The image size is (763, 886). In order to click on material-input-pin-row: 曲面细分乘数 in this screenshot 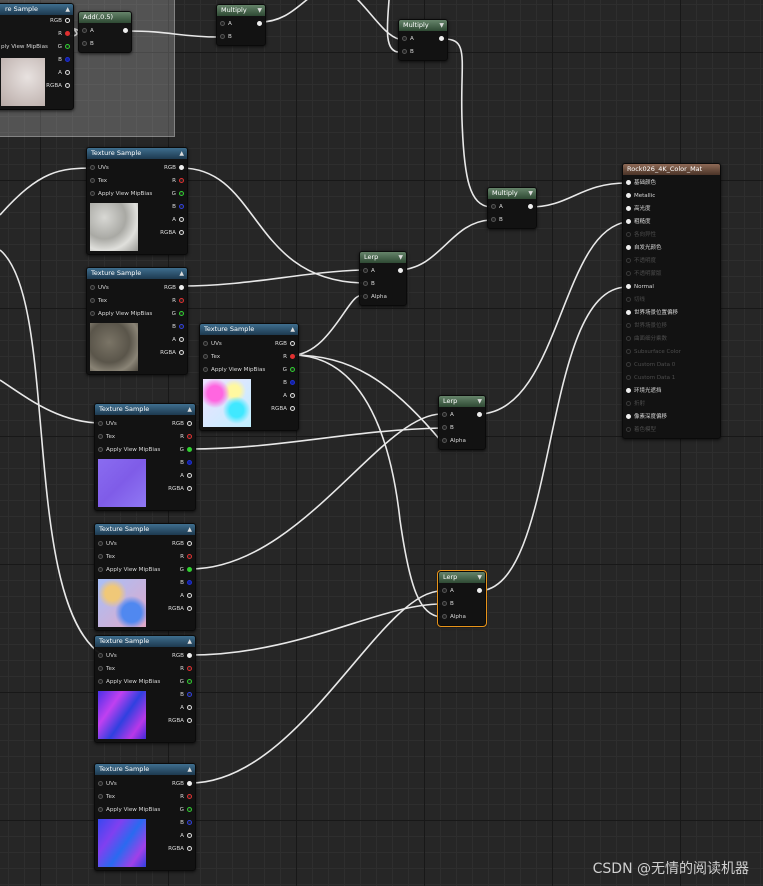, I will do `click(645, 339)`.